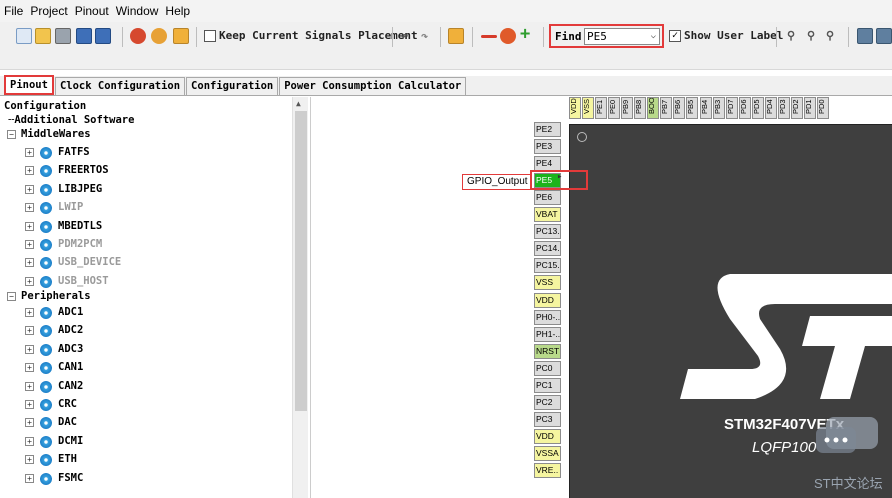 Image resolution: width=892 pixels, height=498 pixels. I want to click on tree-scrollbar: ▲, so click(300, 297).